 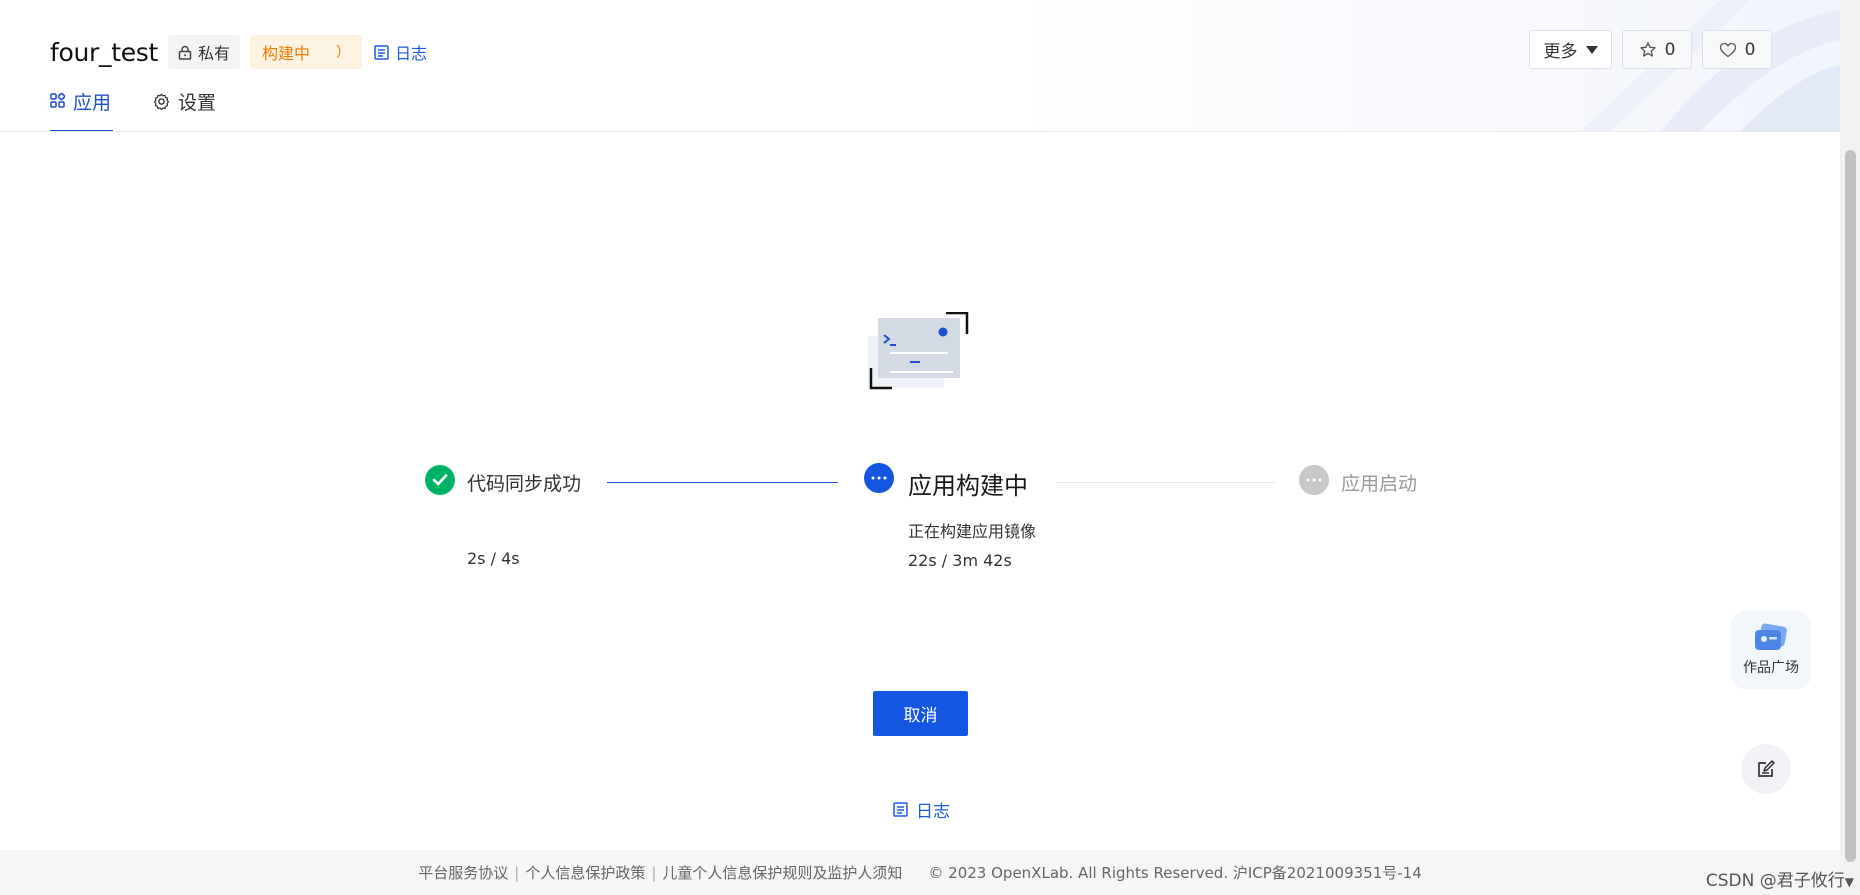 I want to click on footer-link-children-privacy: 儿童个人信息保护规则及监护人须知, so click(x=782, y=872).